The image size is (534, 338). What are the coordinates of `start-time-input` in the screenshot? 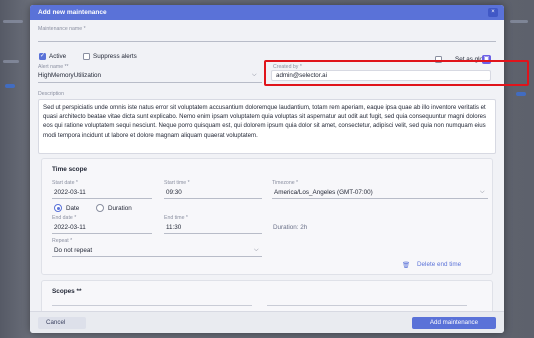 It's located at (213, 198).